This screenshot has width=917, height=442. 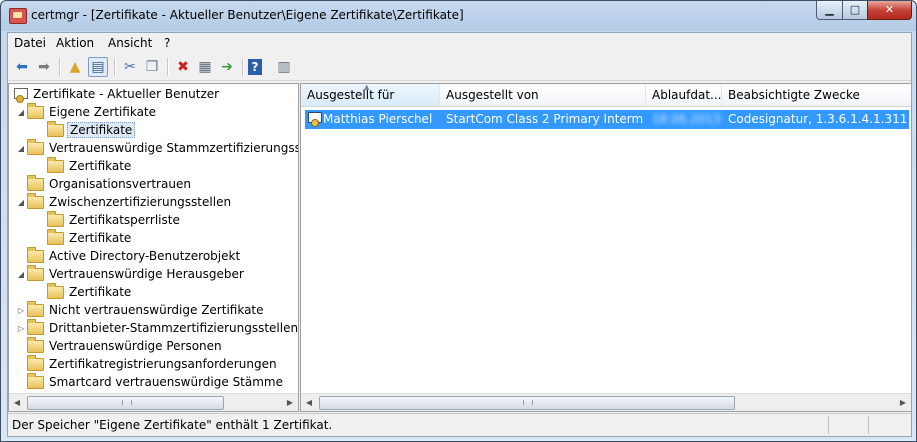 What do you see at coordinates (130, 43) in the screenshot?
I see `menu-ansicht: Ansicht` at bounding box center [130, 43].